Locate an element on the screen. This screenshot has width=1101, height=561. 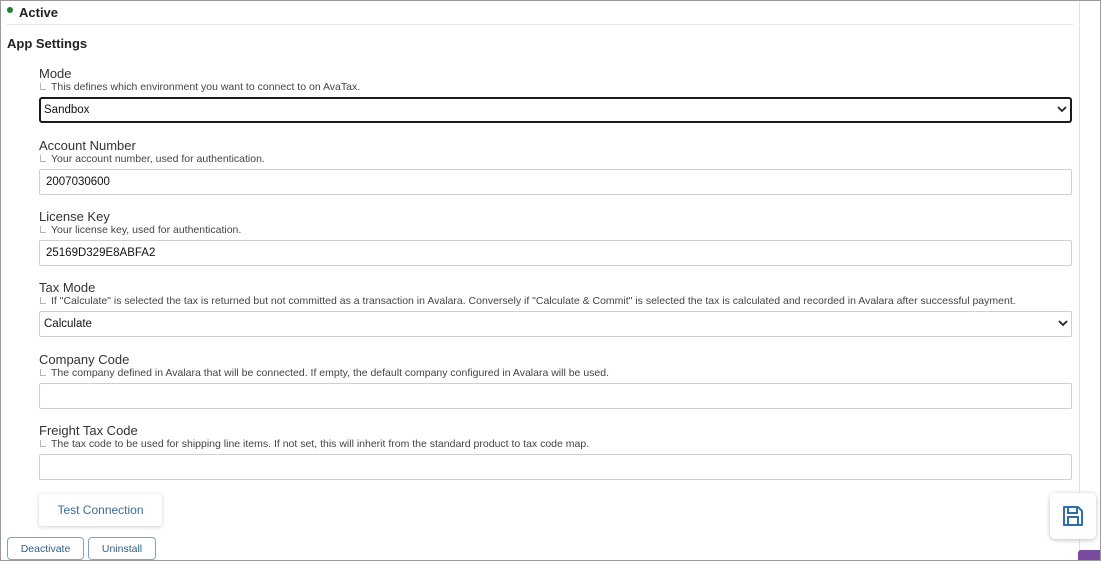
status-indicator: Active is located at coordinates (32, 12).